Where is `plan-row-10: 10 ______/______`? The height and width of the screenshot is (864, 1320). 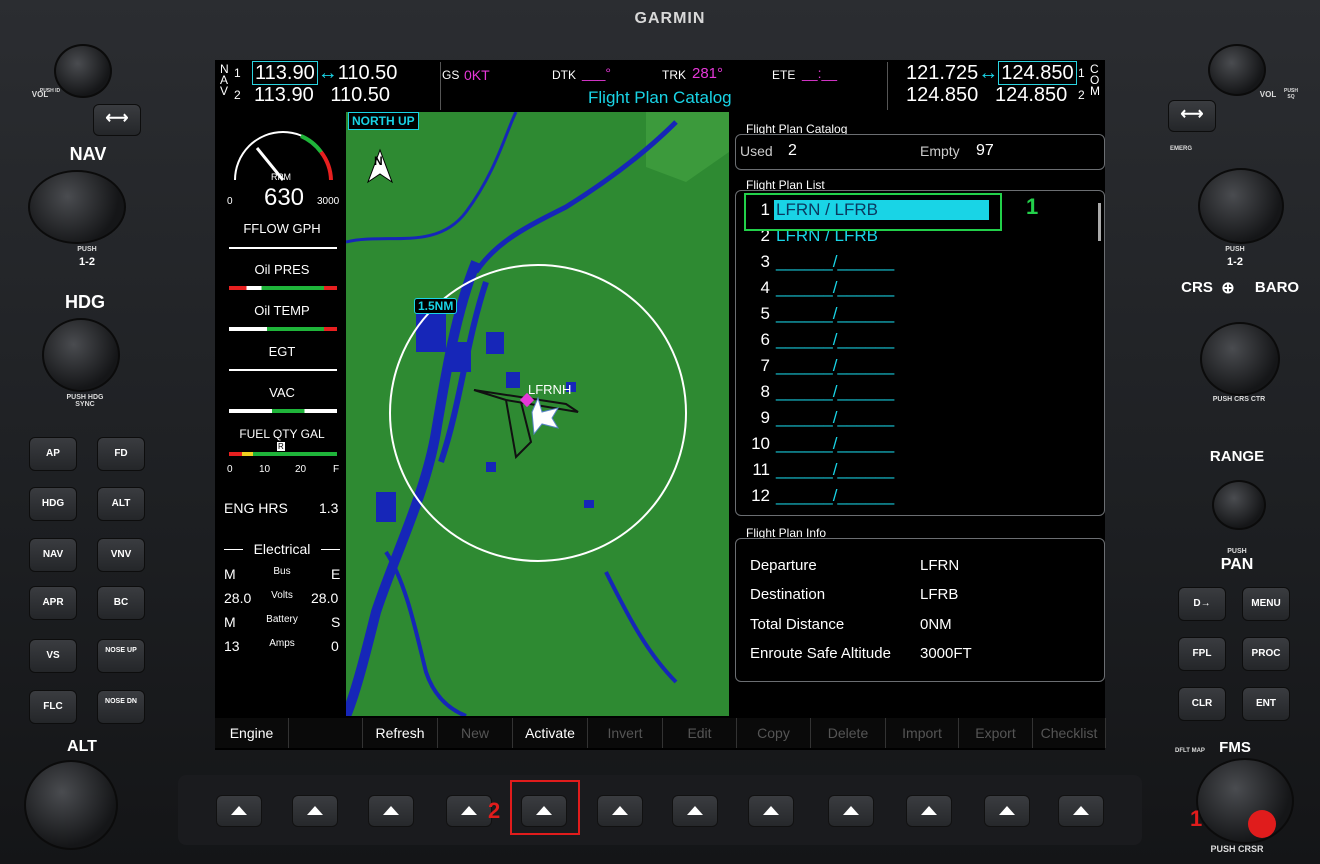
plan-row-10: 10 ______/______ is located at coordinates (913, 447).